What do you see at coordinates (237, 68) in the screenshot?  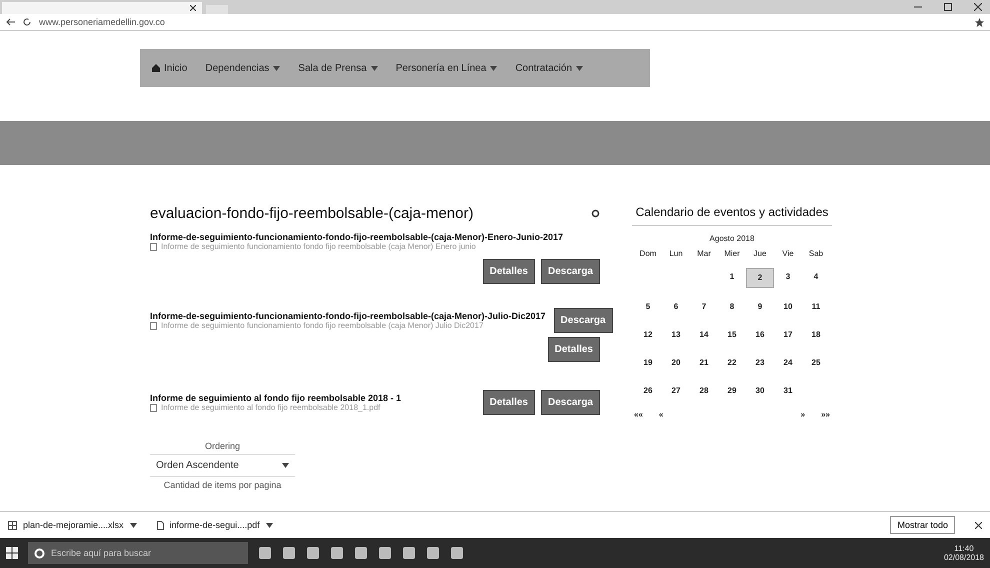 I see `nav-link: Dependencias` at bounding box center [237, 68].